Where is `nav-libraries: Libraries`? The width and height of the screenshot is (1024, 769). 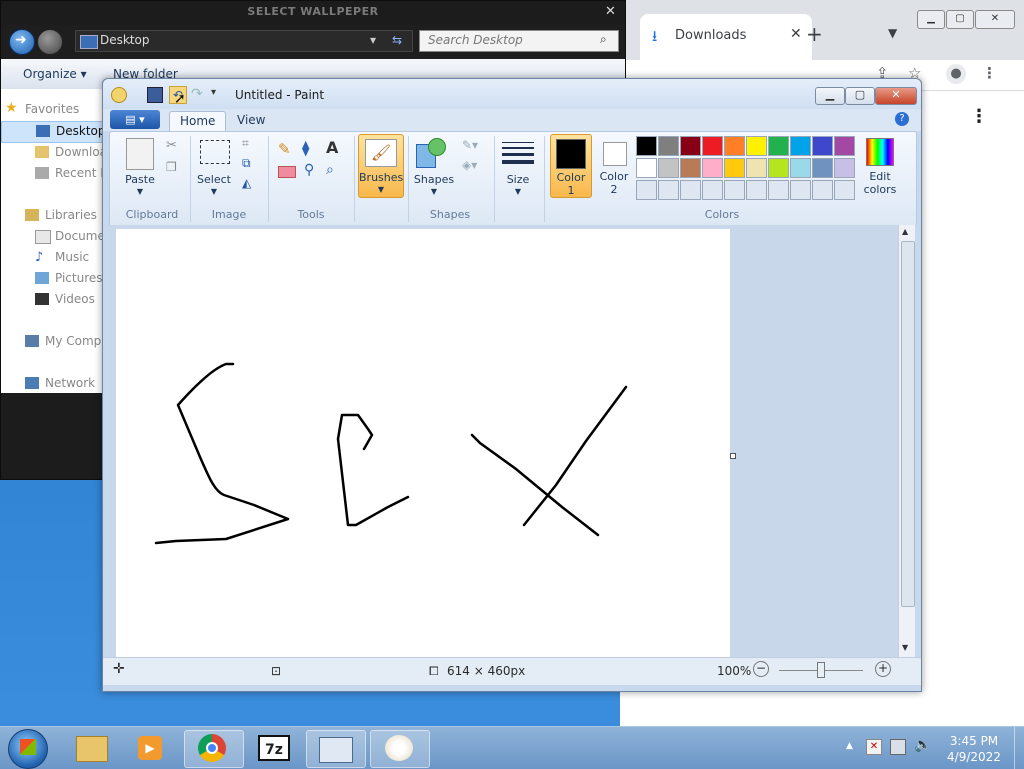 nav-libraries: Libraries is located at coordinates (61, 215).